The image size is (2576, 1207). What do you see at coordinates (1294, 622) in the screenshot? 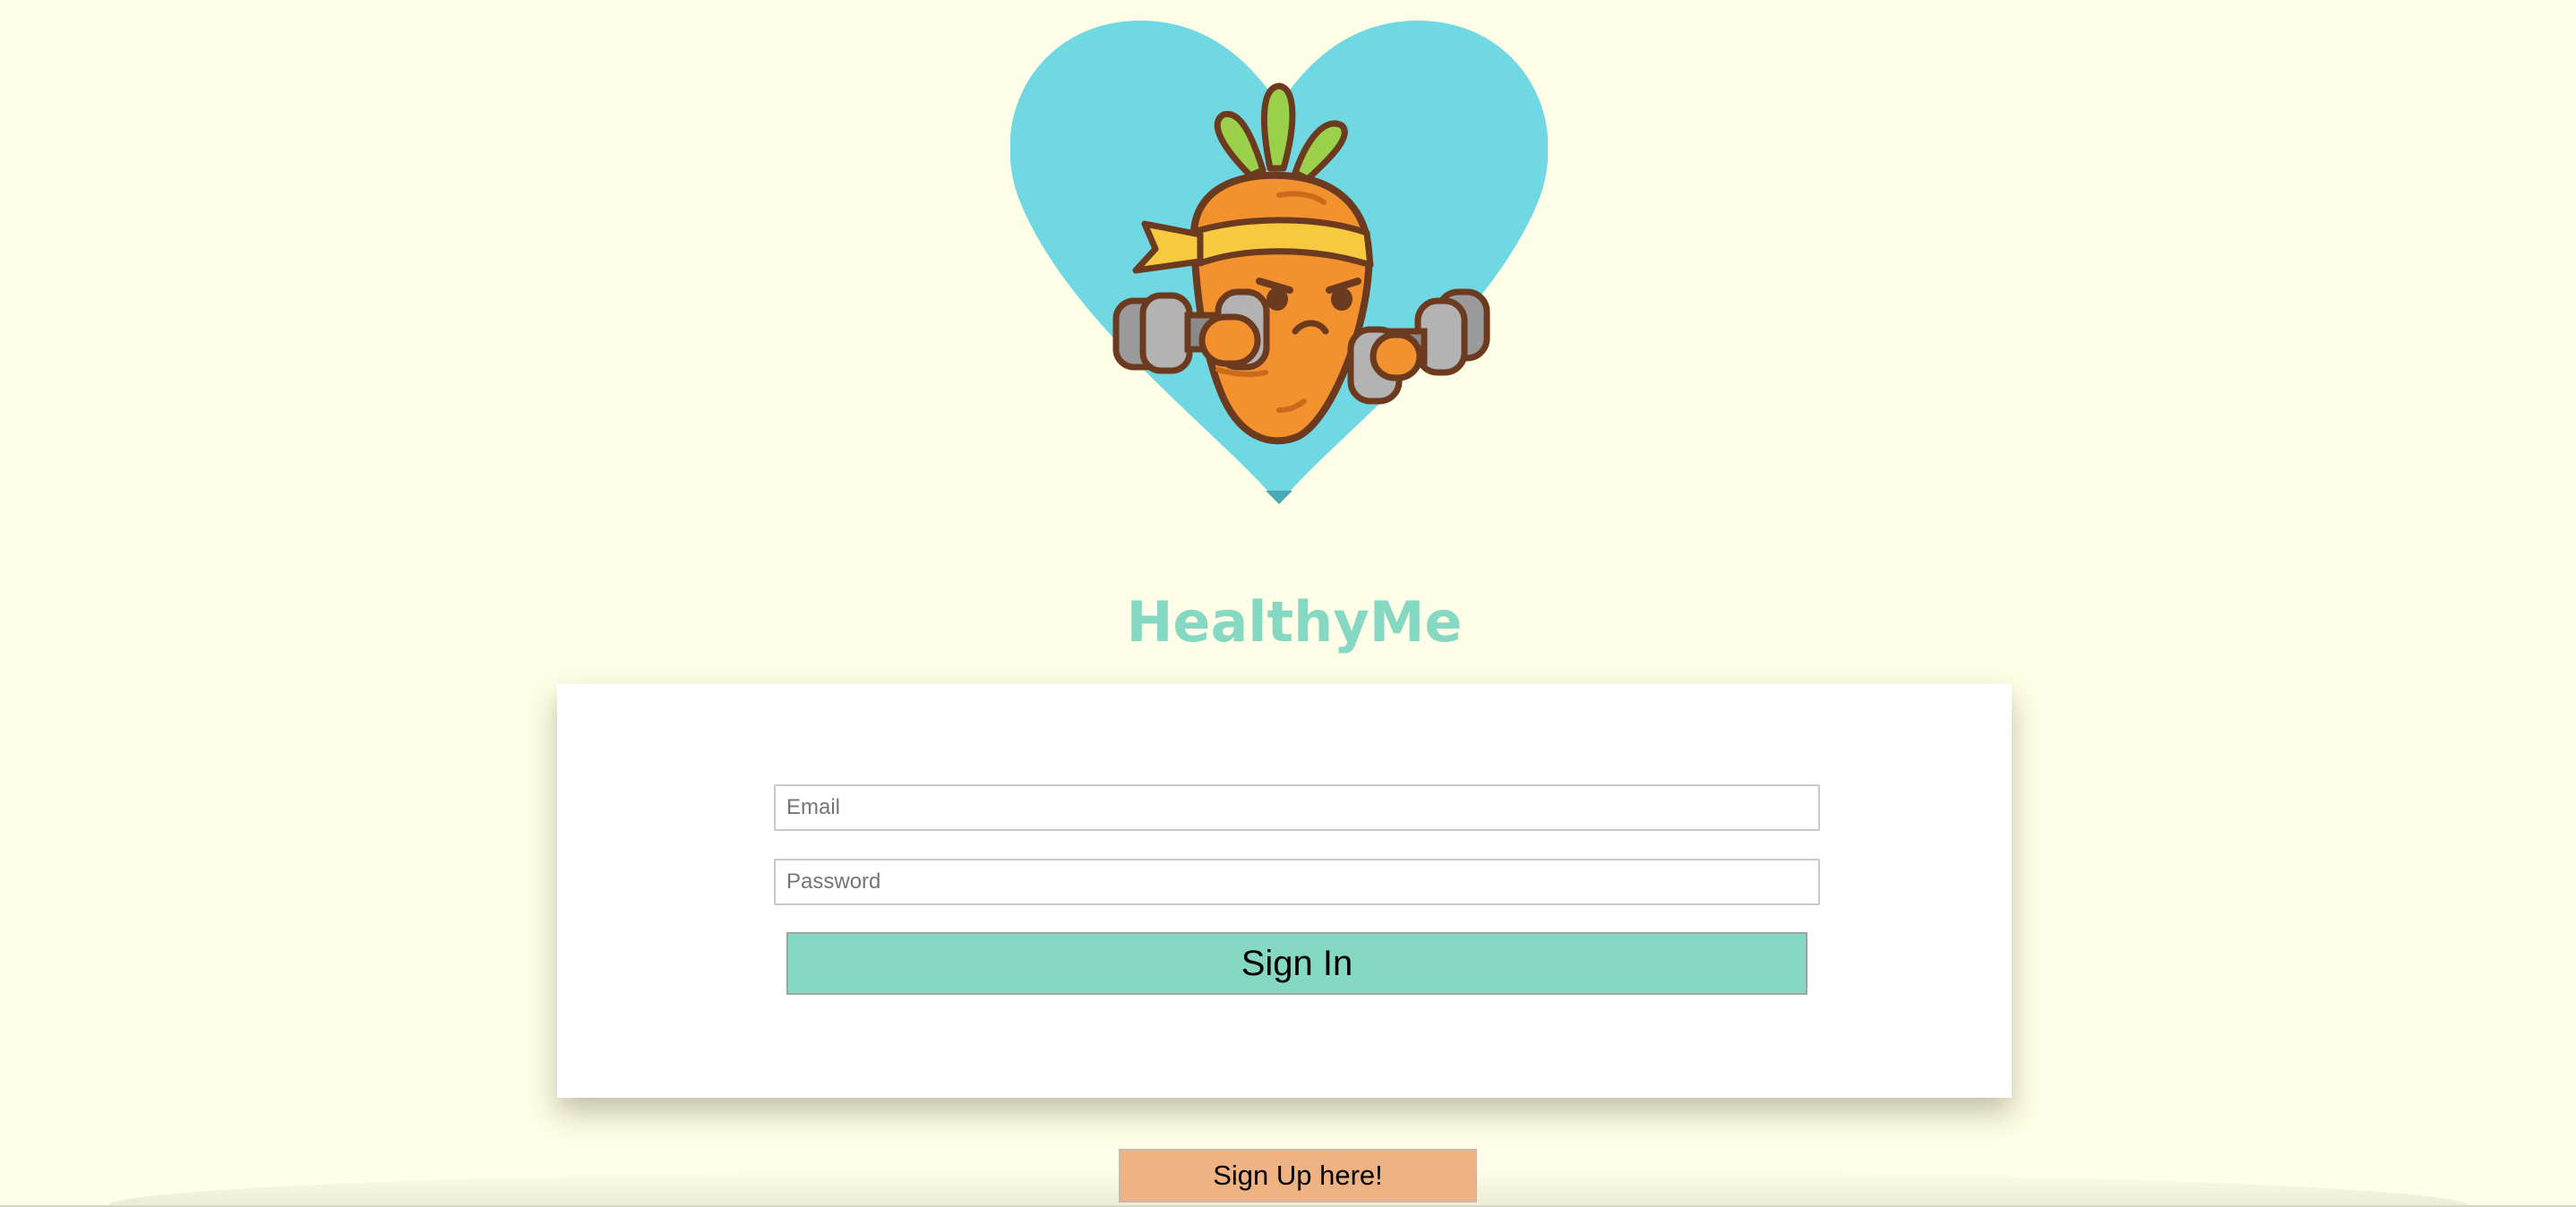
I see `app-title: HealthyMe` at bounding box center [1294, 622].